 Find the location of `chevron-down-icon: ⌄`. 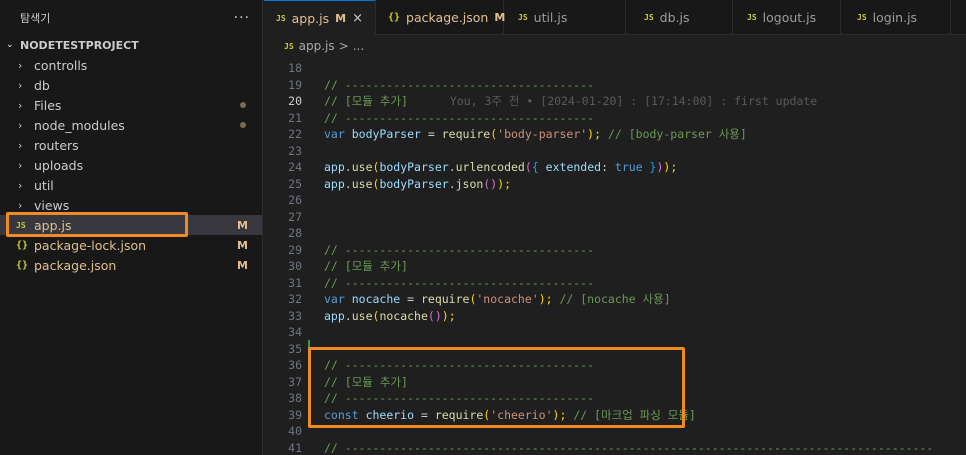

chevron-down-icon: ⌄ is located at coordinates (10, 45).